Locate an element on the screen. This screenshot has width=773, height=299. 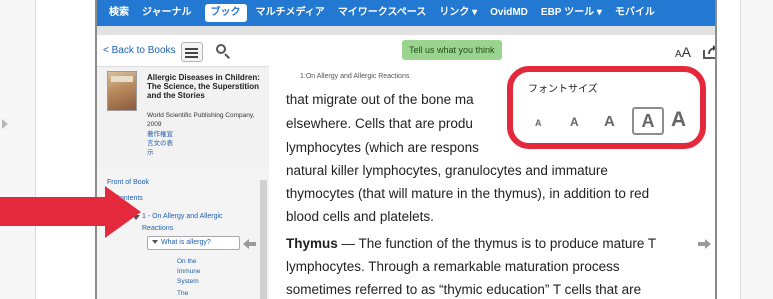
book-cover-band is located at coordinates (122, 79).